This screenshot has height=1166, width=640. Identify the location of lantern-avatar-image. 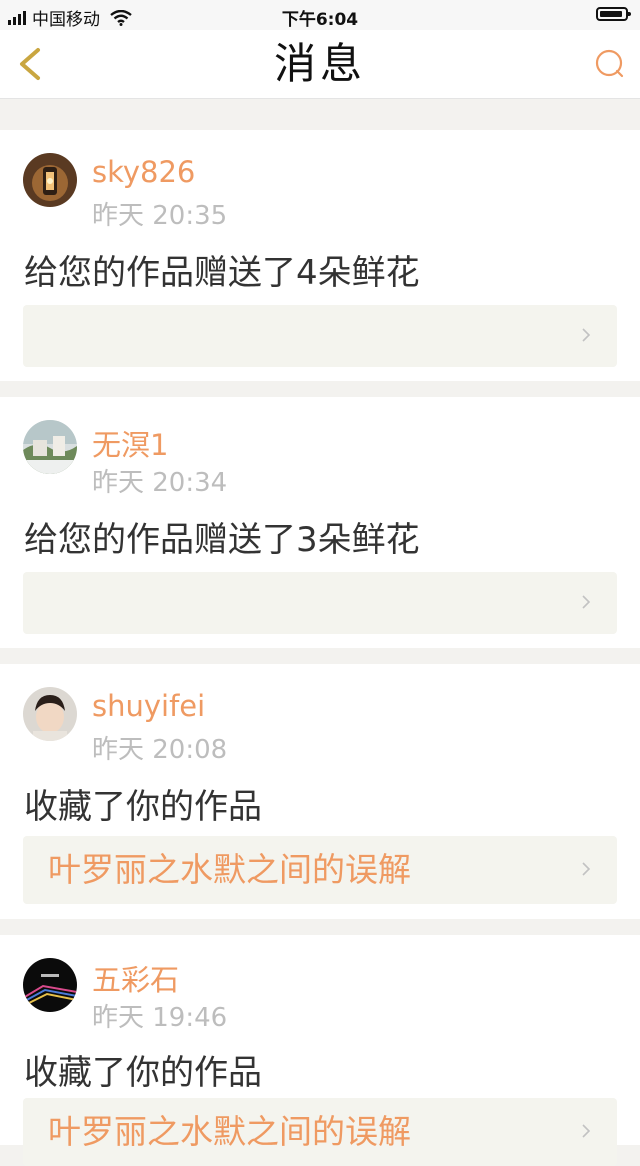
(50, 180).